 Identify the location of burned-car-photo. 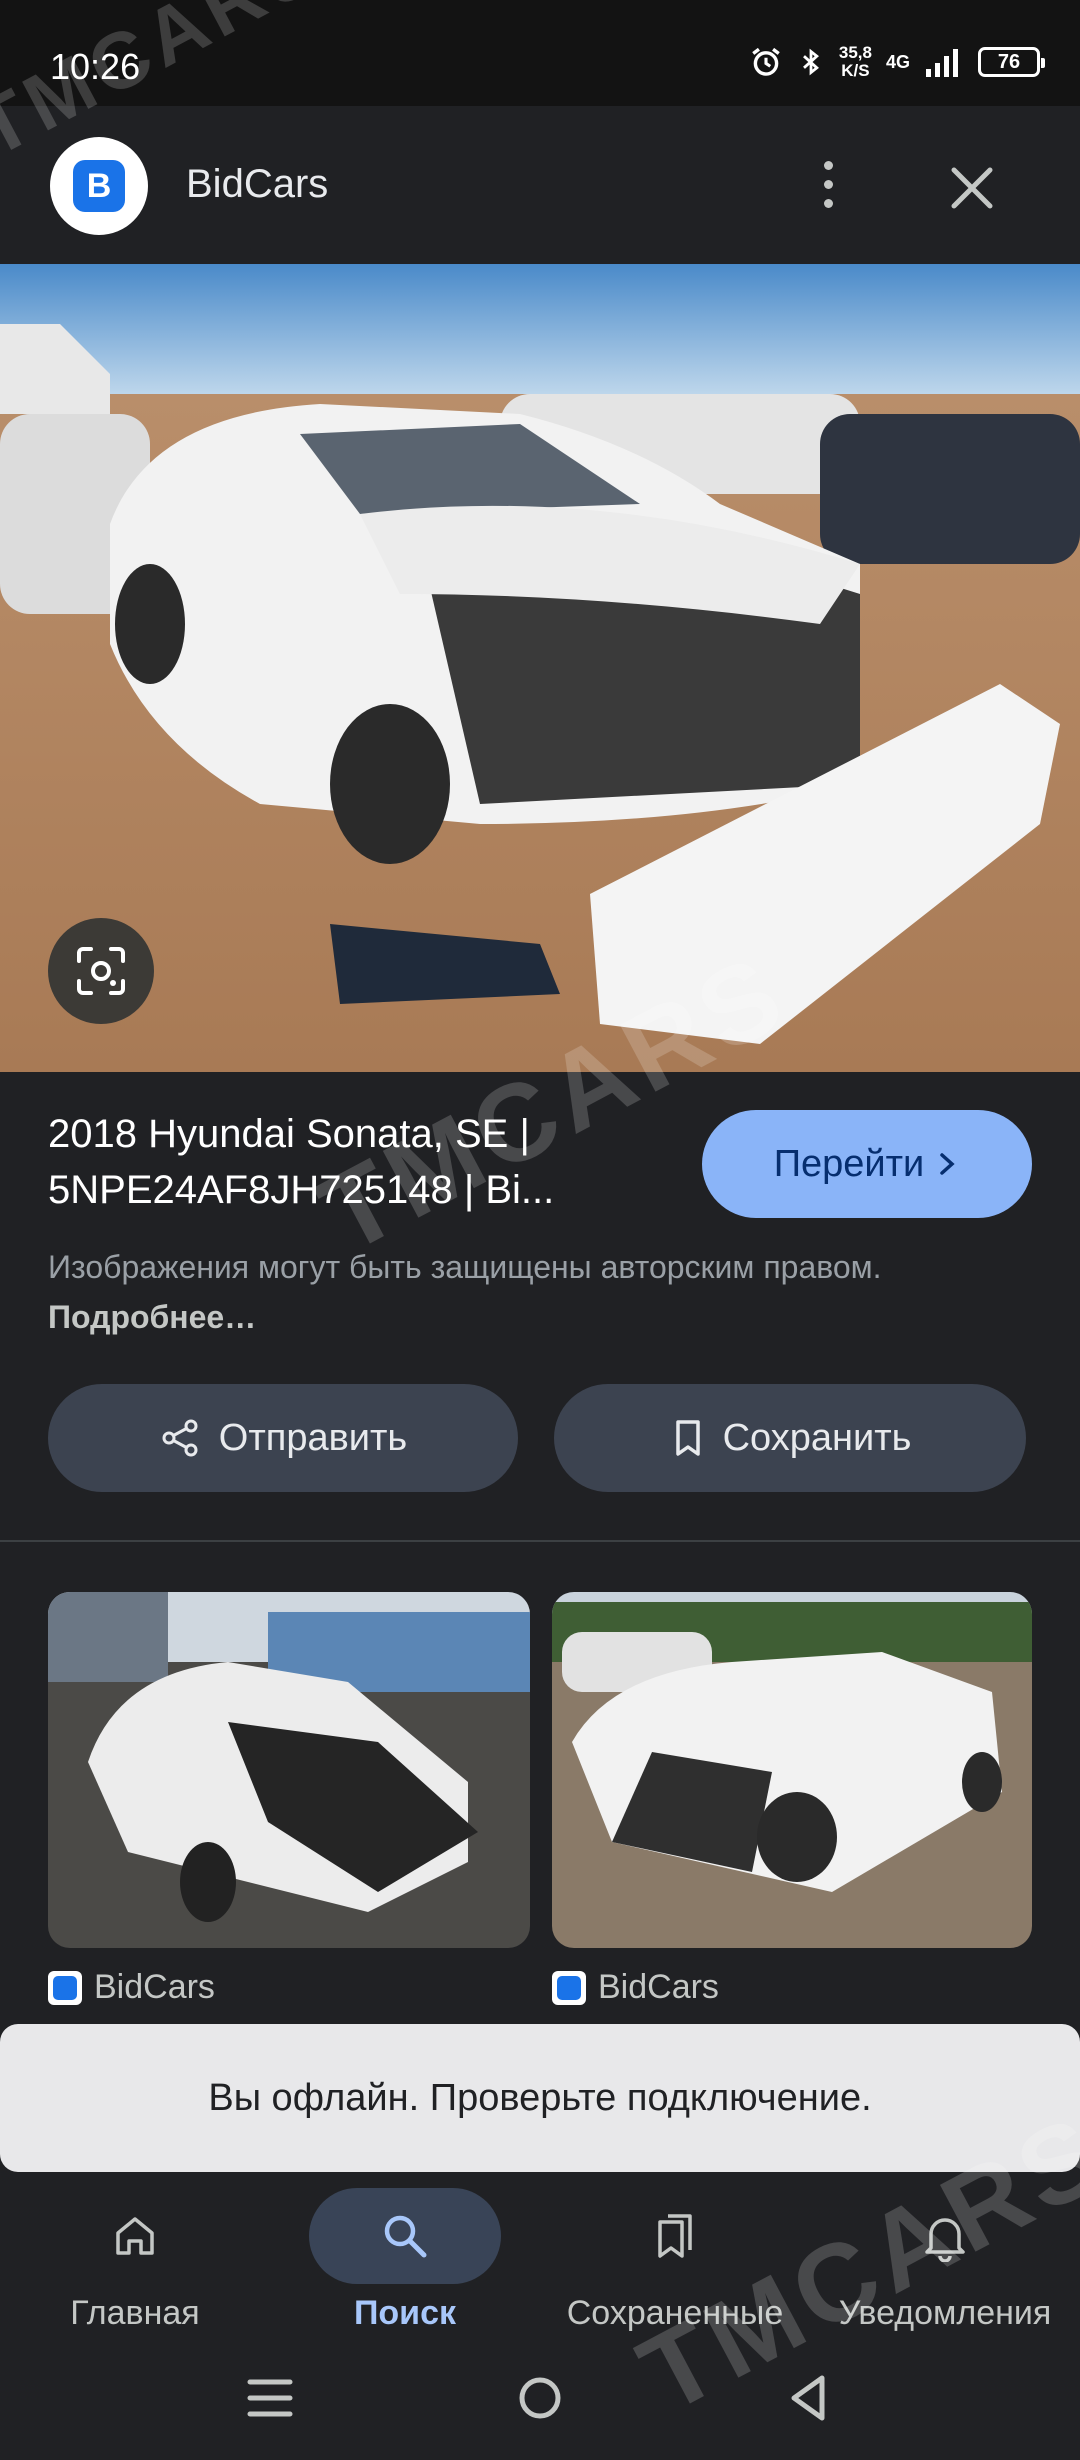
(289, 1770).